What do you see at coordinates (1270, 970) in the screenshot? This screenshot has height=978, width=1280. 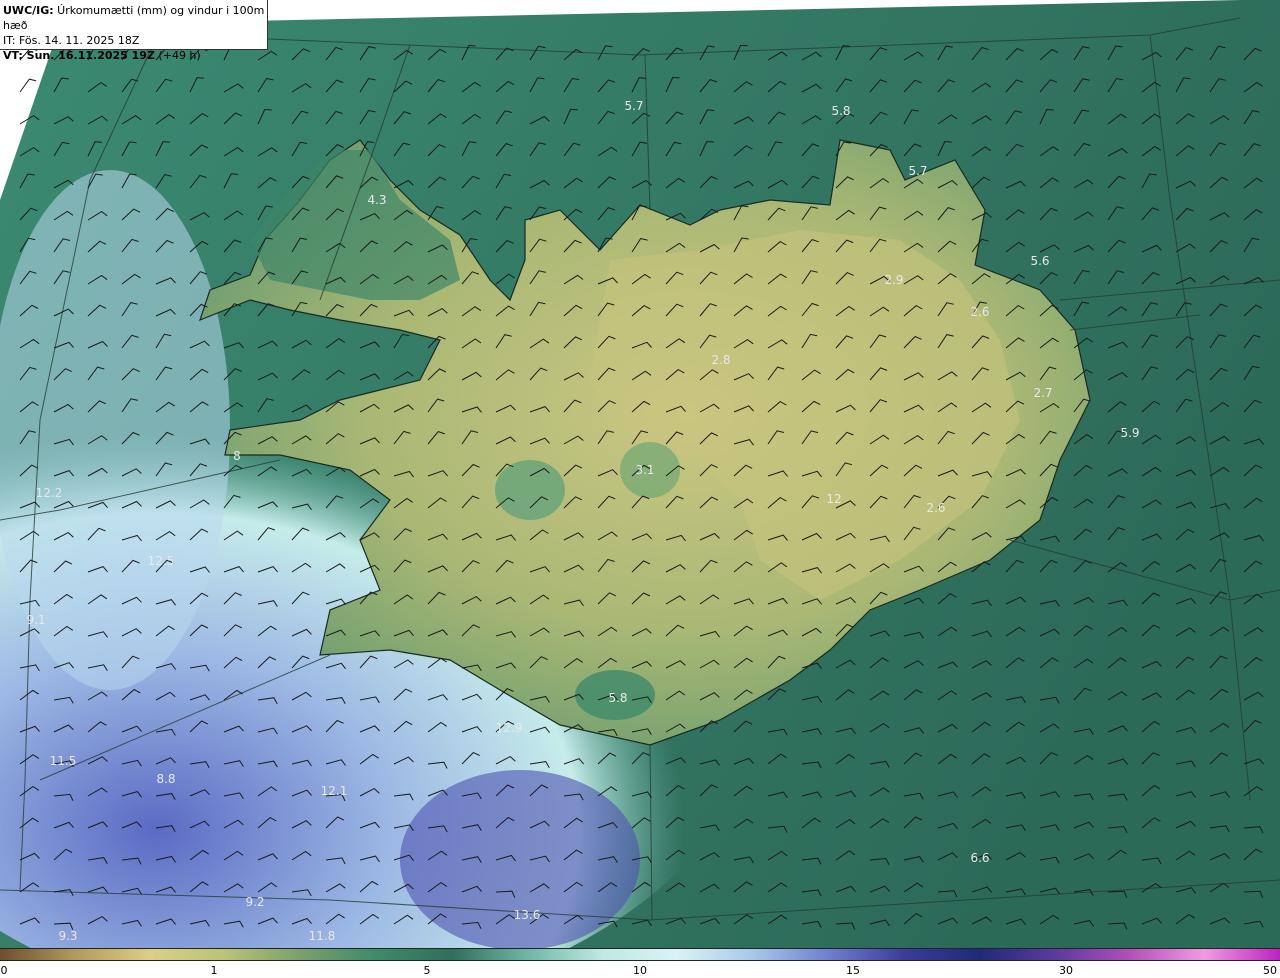 I see `colorbar-tick: 50` at bounding box center [1270, 970].